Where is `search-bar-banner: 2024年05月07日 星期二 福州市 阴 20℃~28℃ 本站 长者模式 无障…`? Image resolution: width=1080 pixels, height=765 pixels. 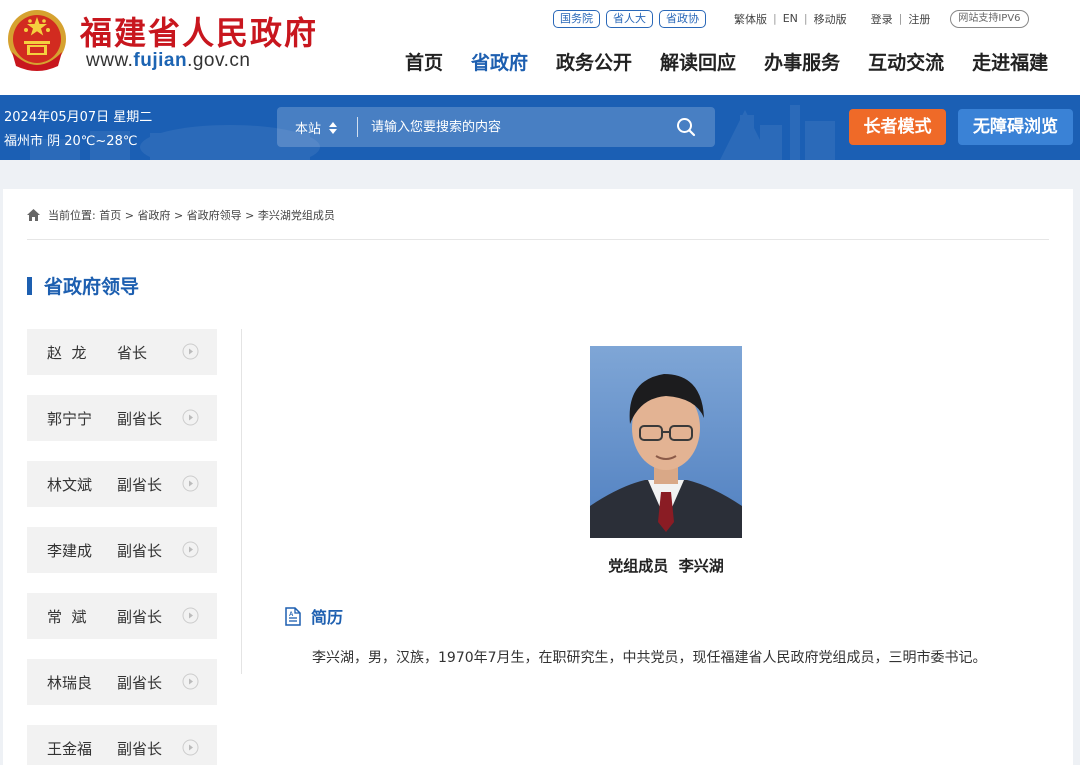 search-bar-banner: 2024年05月07日 星期二 福州市 阴 20℃~28℃ 本站 长者模式 无障… is located at coordinates (540, 127).